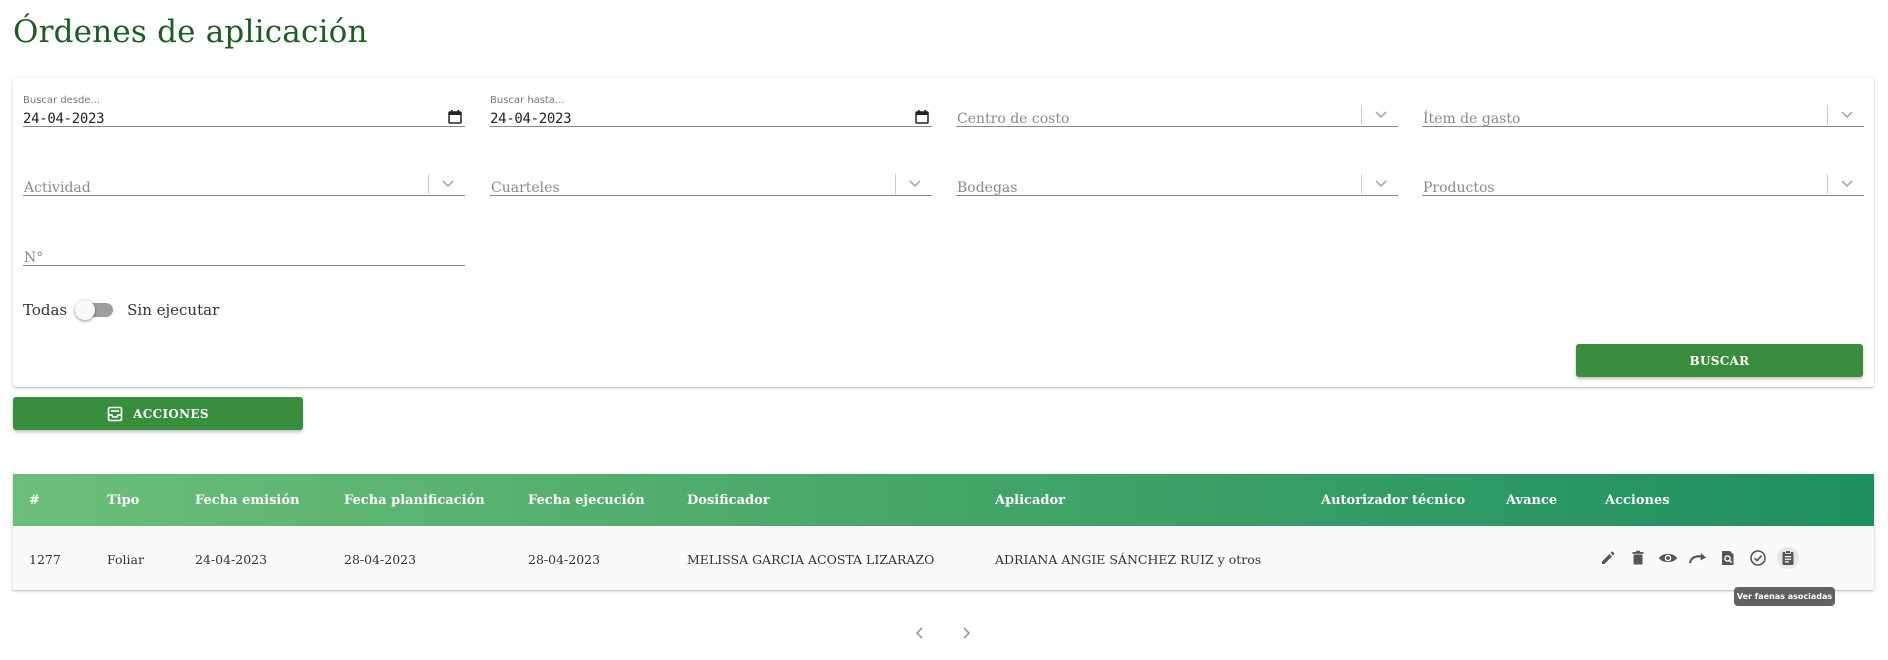 The image size is (1888, 660). I want to click on col-header-type: Tipo, so click(123, 500).